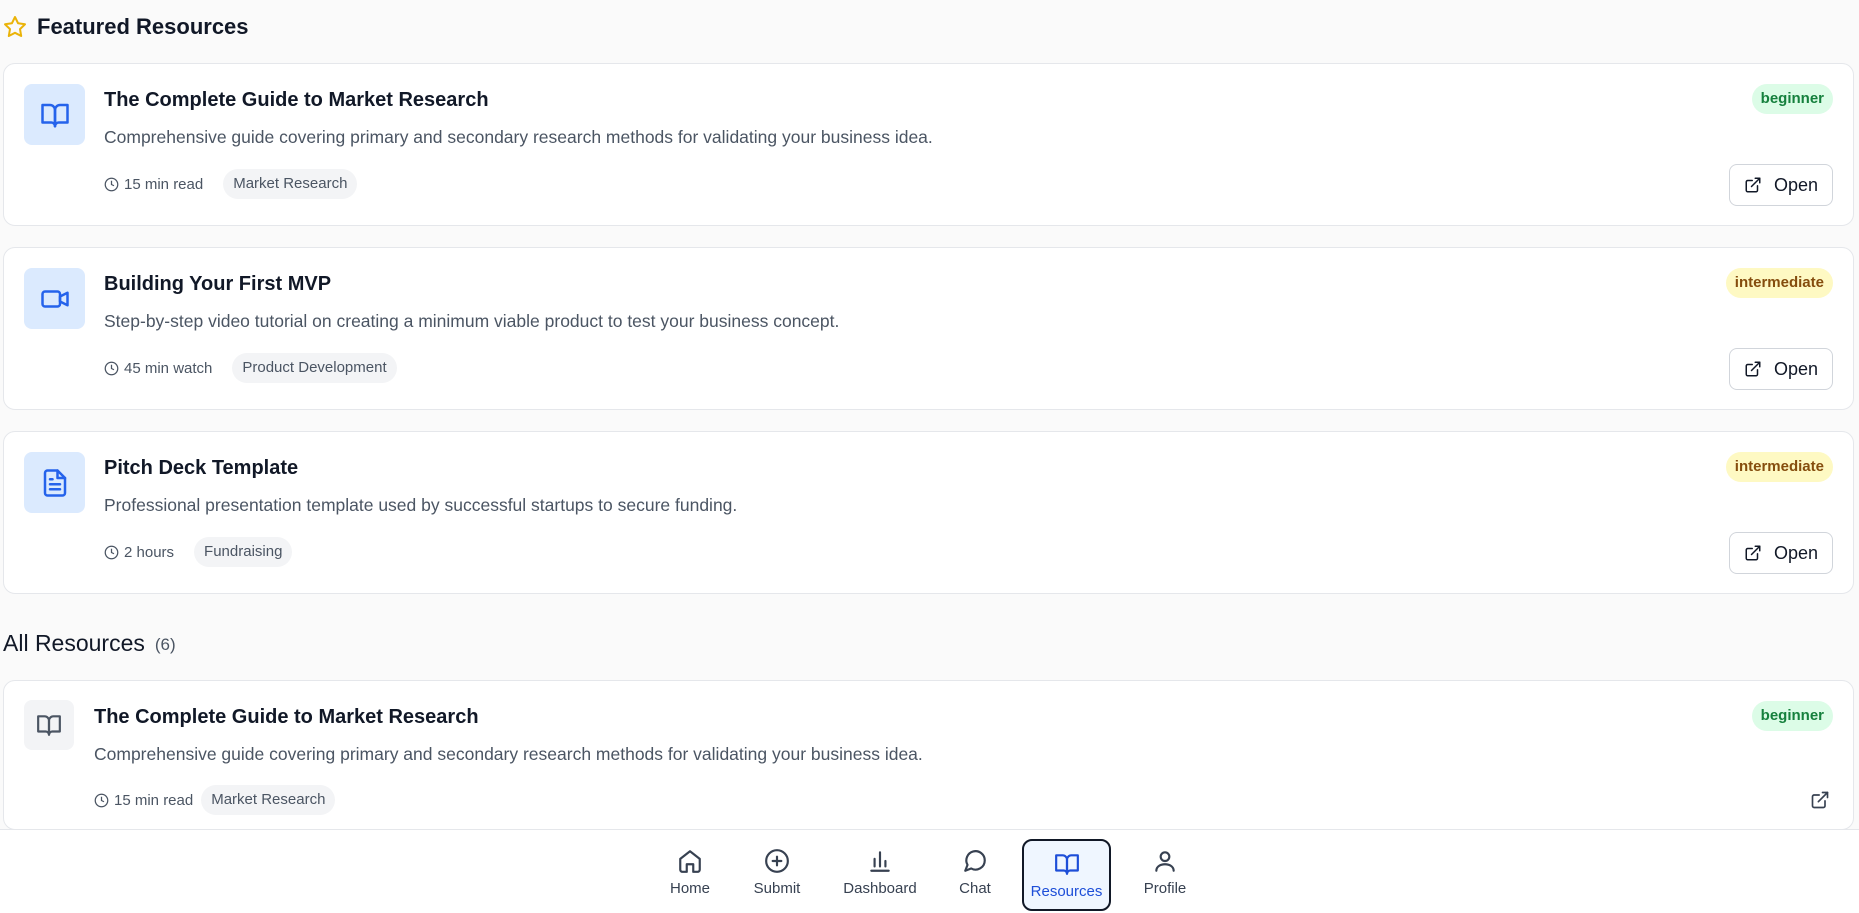 The height and width of the screenshot is (913, 1859). What do you see at coordinates (243, 552) in the screenshot?
I see `resource-category-tag: Fundraising` at bounding box center [243, 552].